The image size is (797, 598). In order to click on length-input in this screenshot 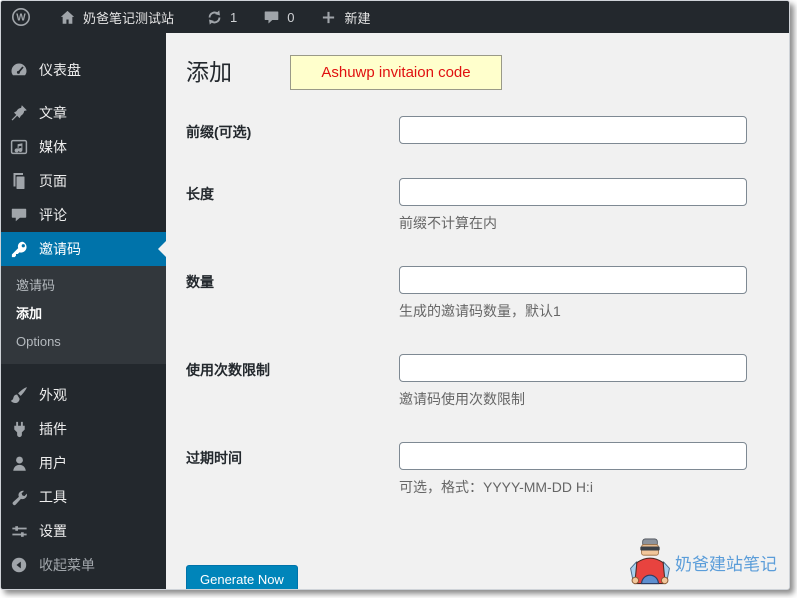, I will do `click(573, 192)`.